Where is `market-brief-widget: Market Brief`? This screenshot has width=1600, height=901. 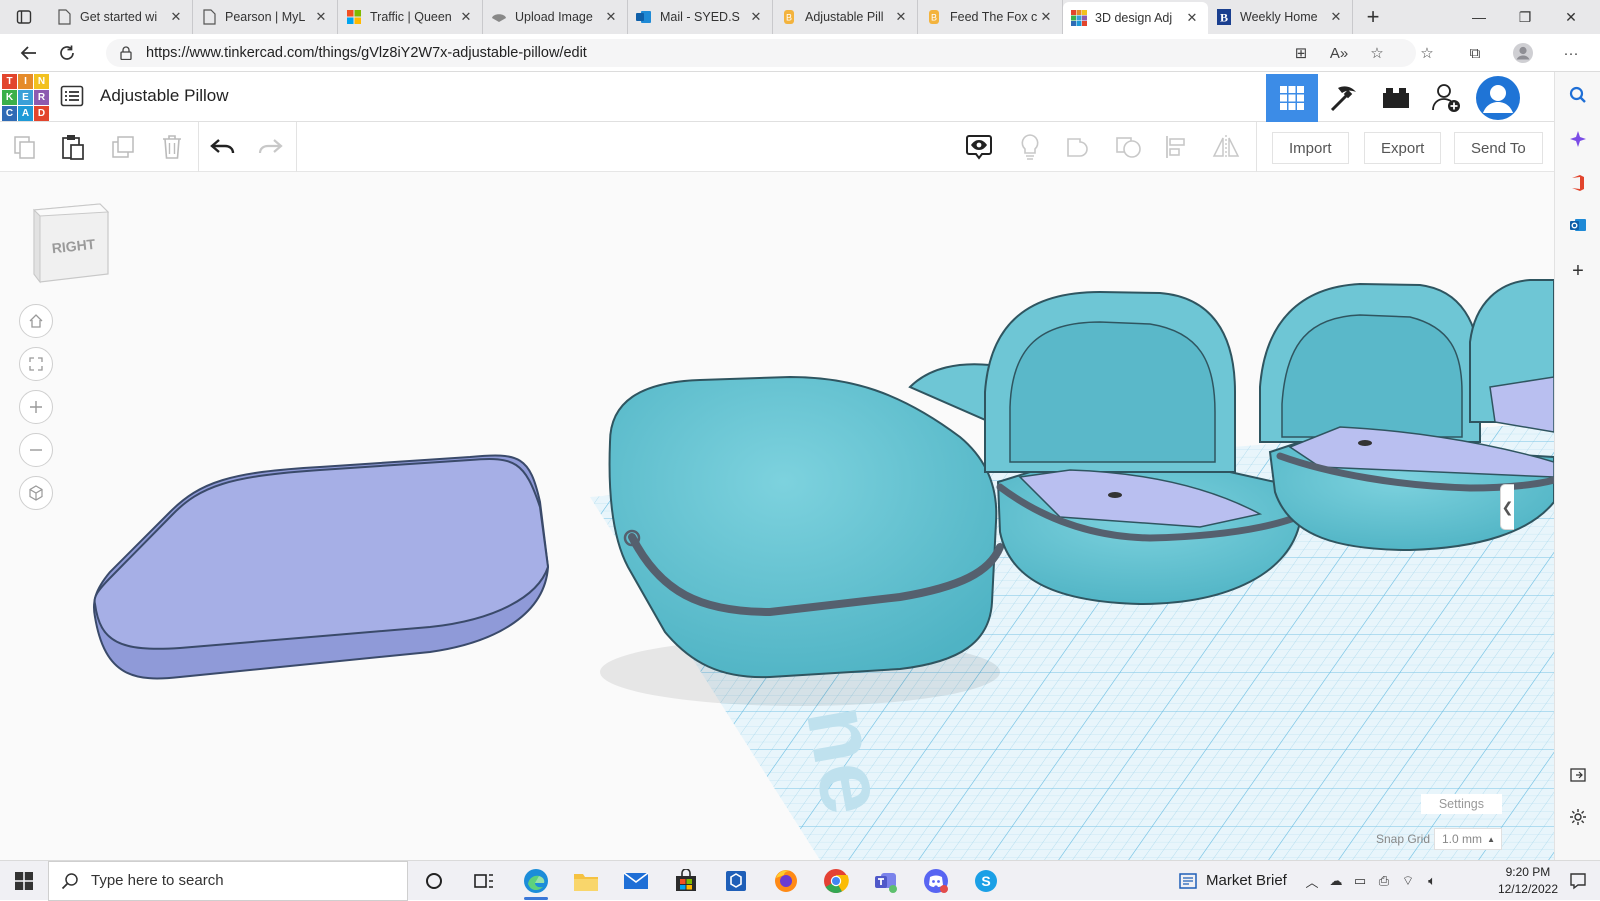
market-brief-widget: Market Brief is located at coordinates (1246, 880).